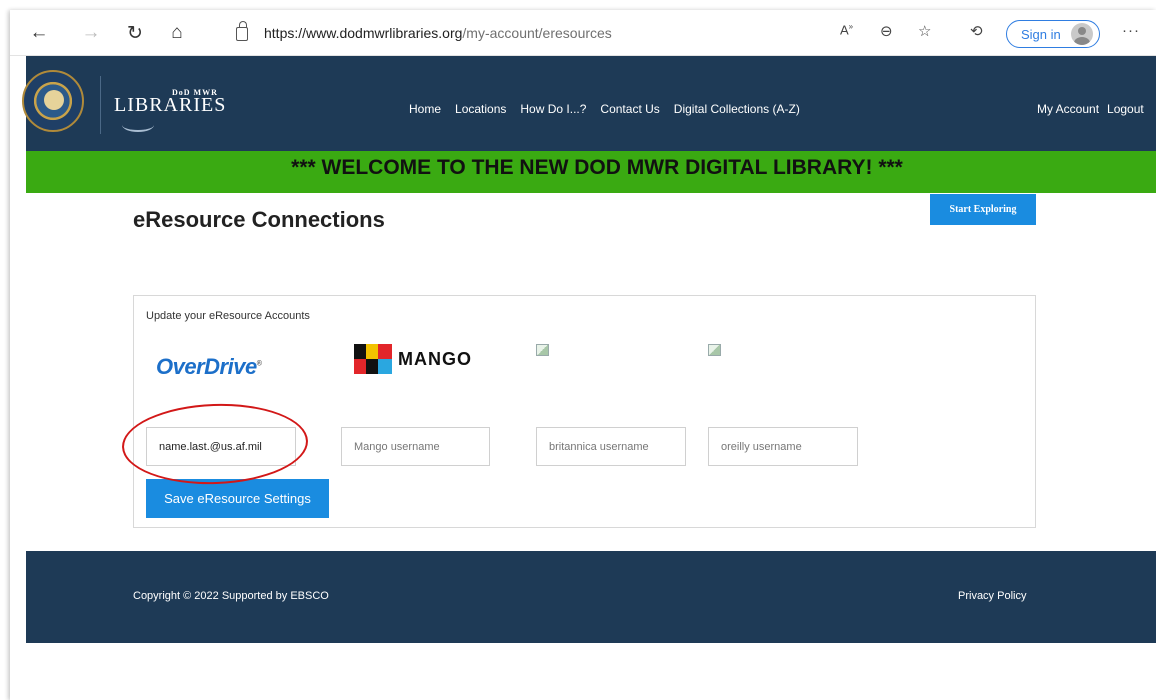  Describe the element at coordinates (480, 109) in the screenshot. I see `nav-locations: Locations` at that location.